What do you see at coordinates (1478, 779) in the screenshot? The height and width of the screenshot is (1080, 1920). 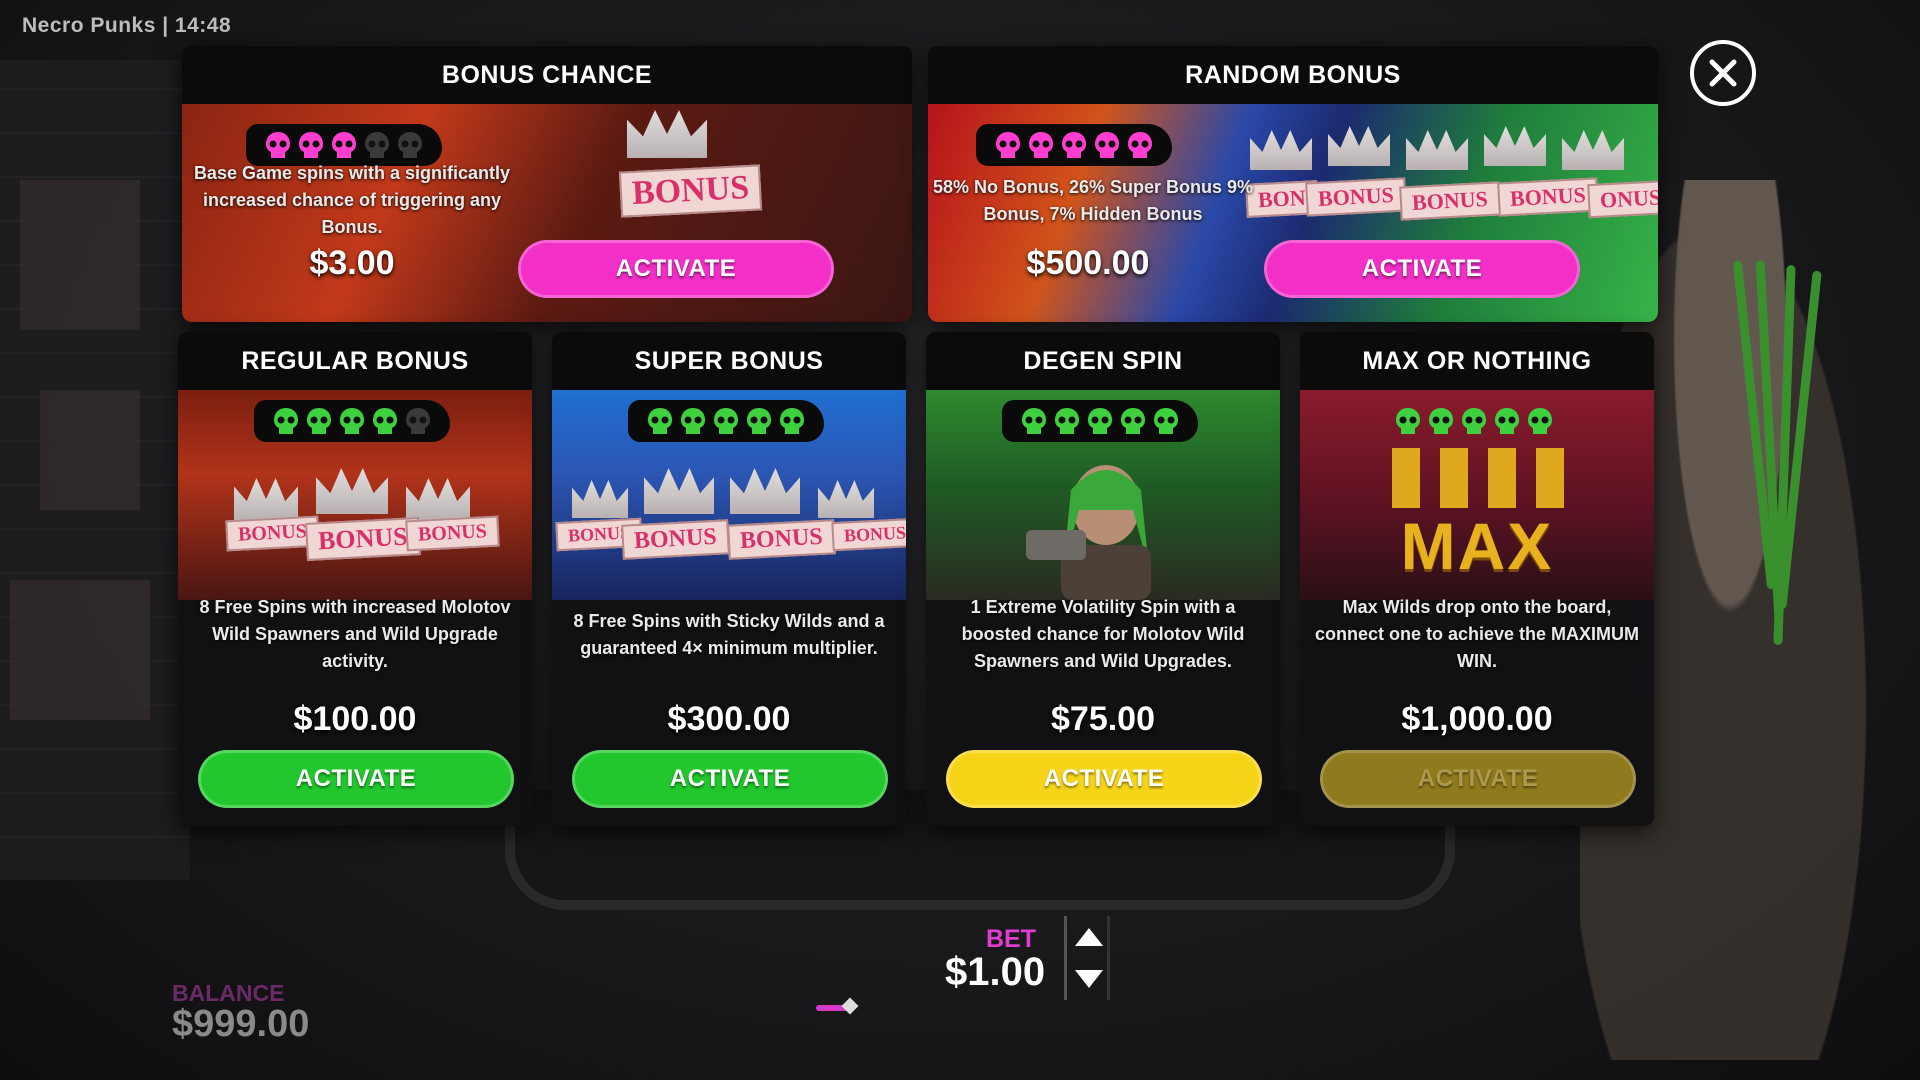 I see `activate-button-disabled: ACTIVATE` at bounding box center [1478, 779].